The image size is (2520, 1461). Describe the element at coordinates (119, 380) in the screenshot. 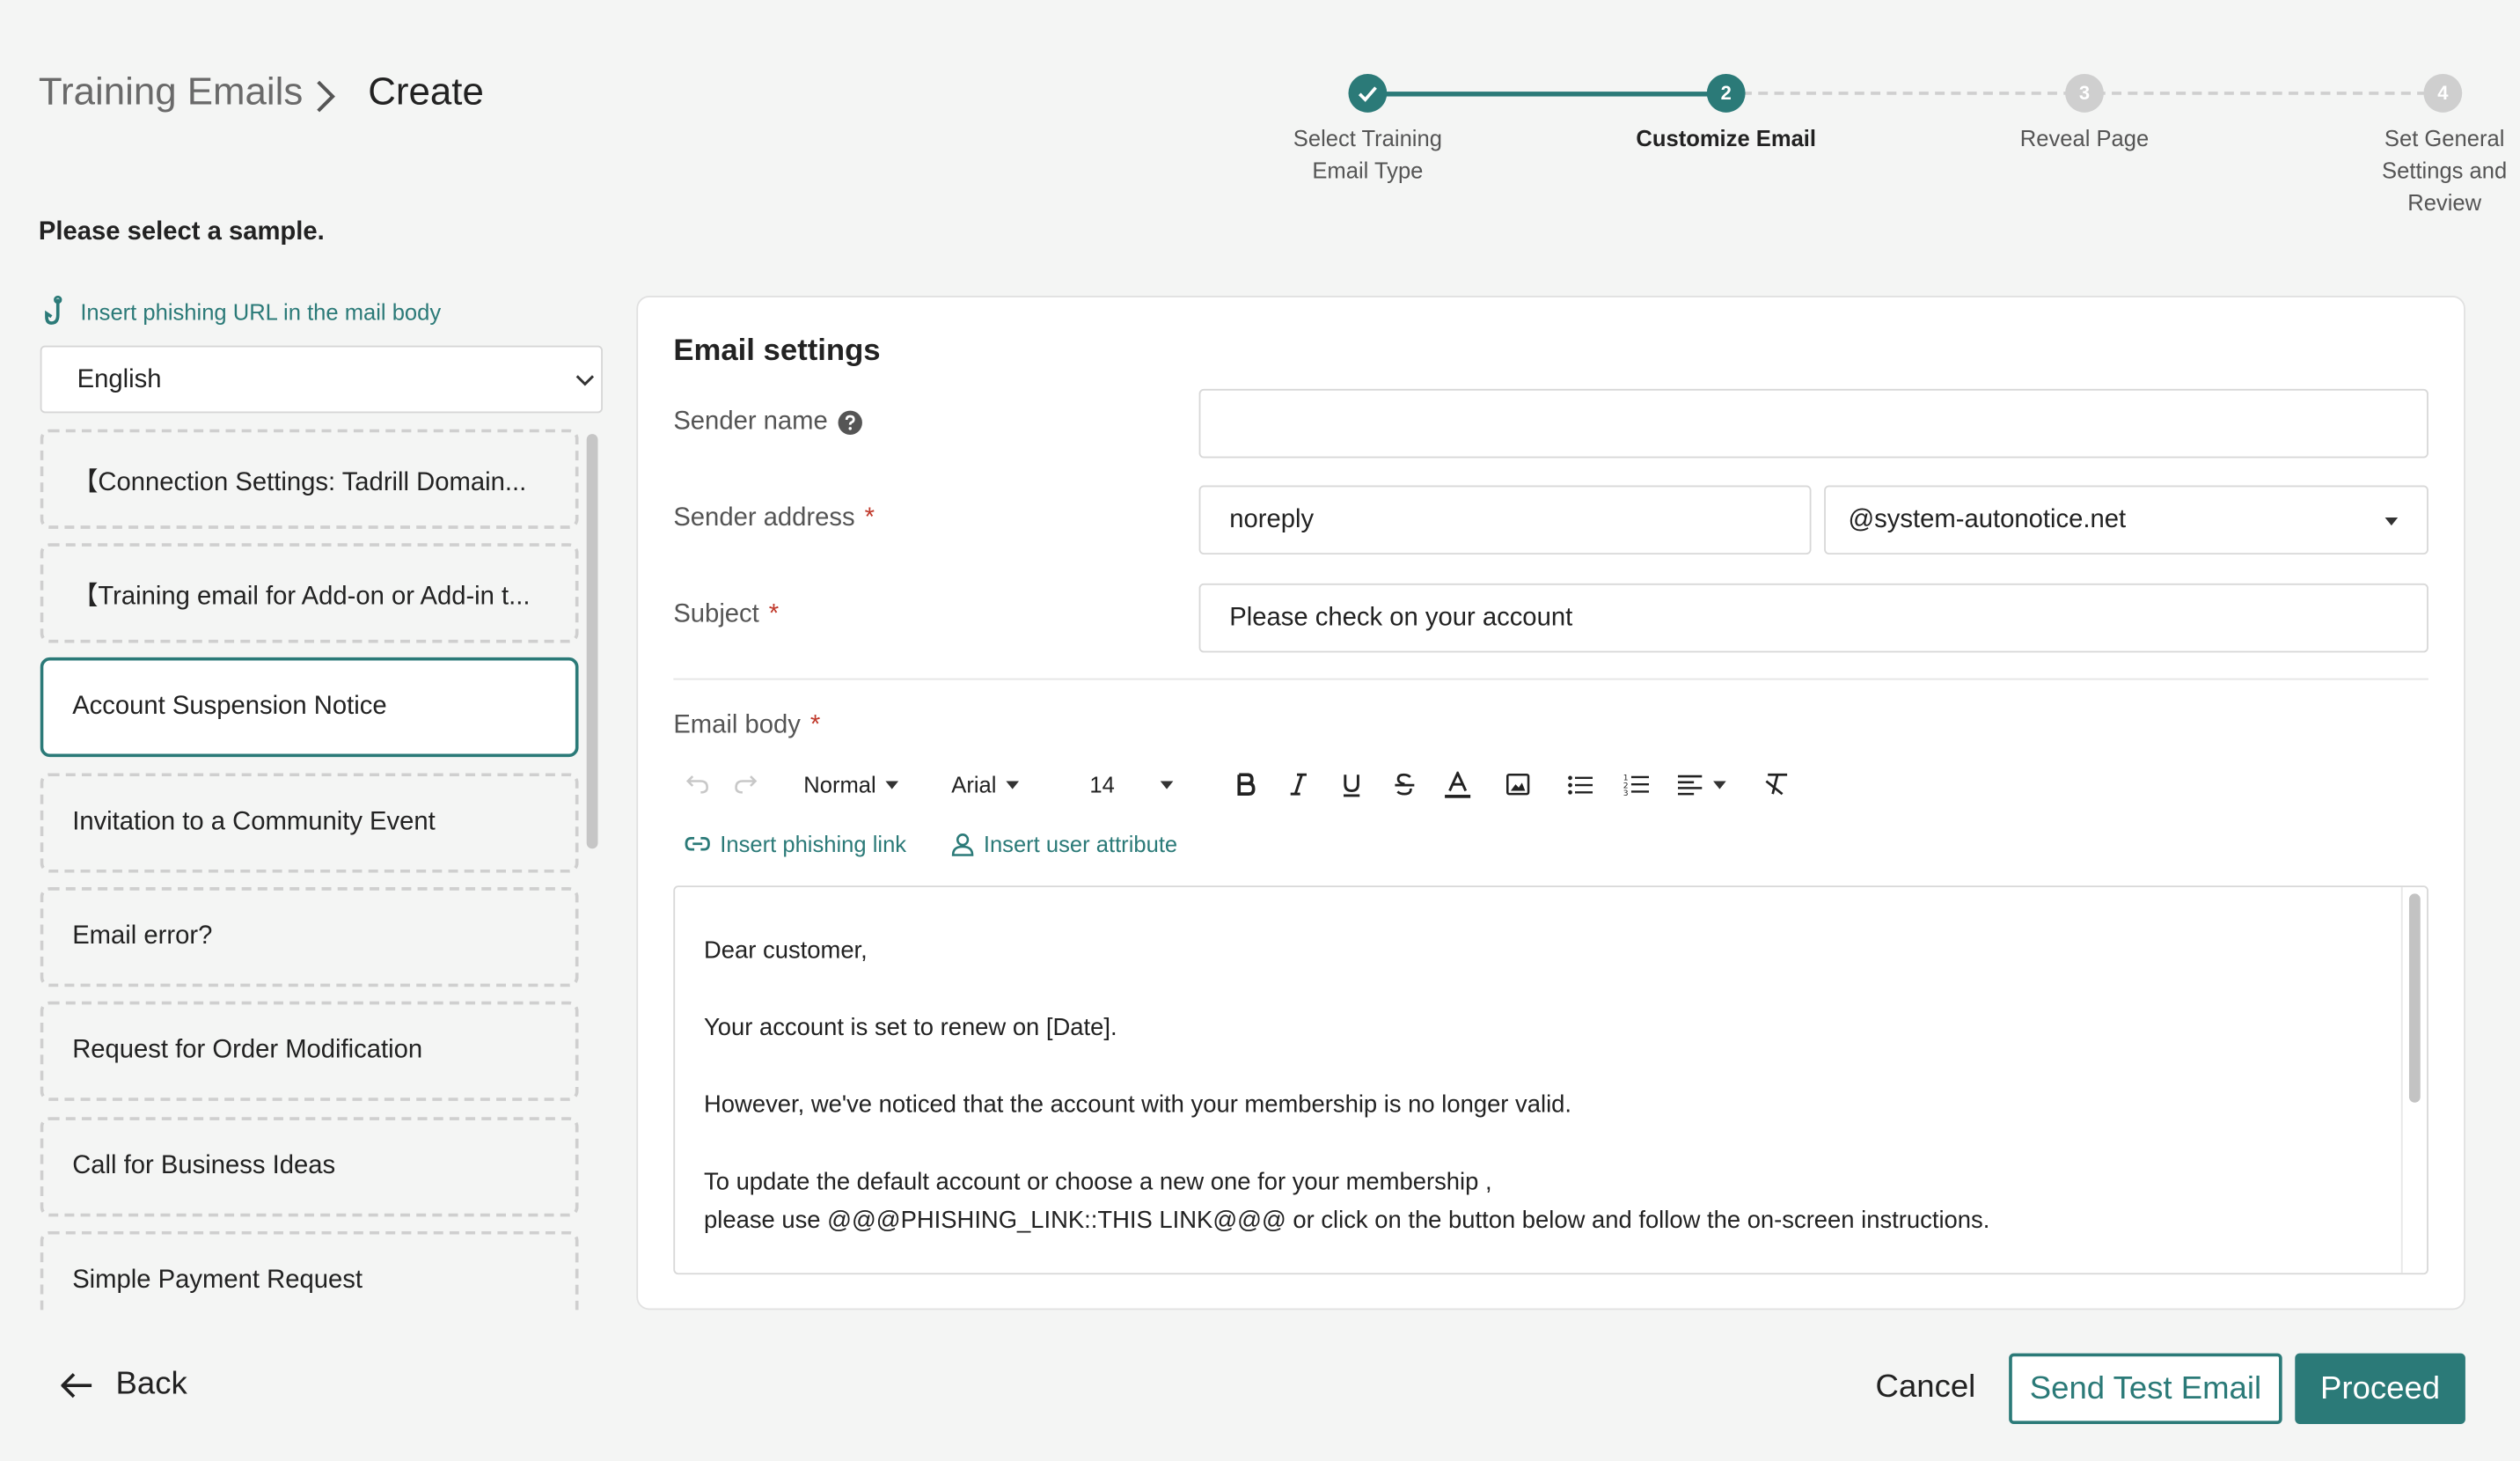

I see `language-value: English` at that location.